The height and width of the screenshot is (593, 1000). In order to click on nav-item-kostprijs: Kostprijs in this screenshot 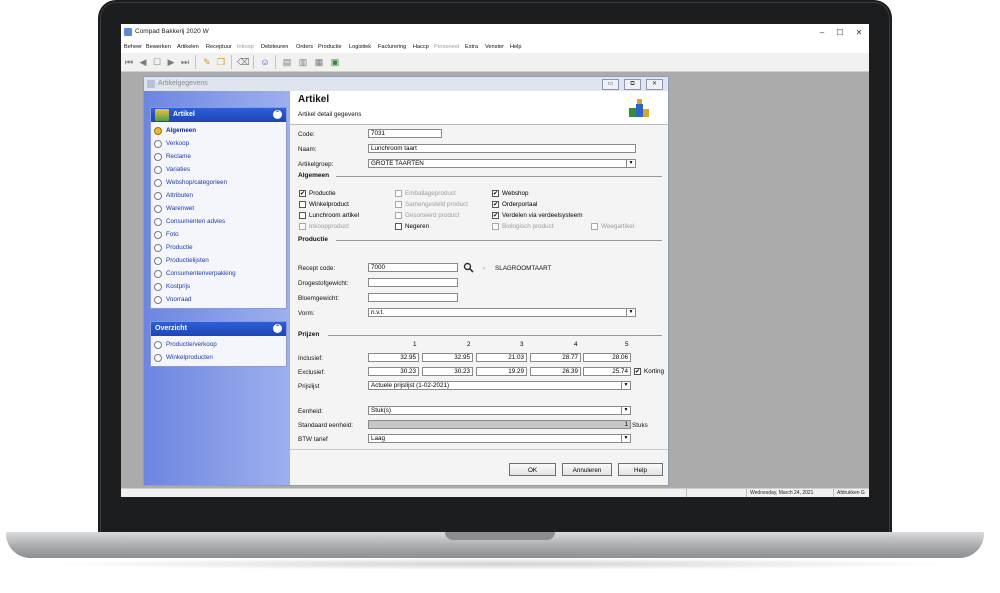, I will do `click(218, 286)`.